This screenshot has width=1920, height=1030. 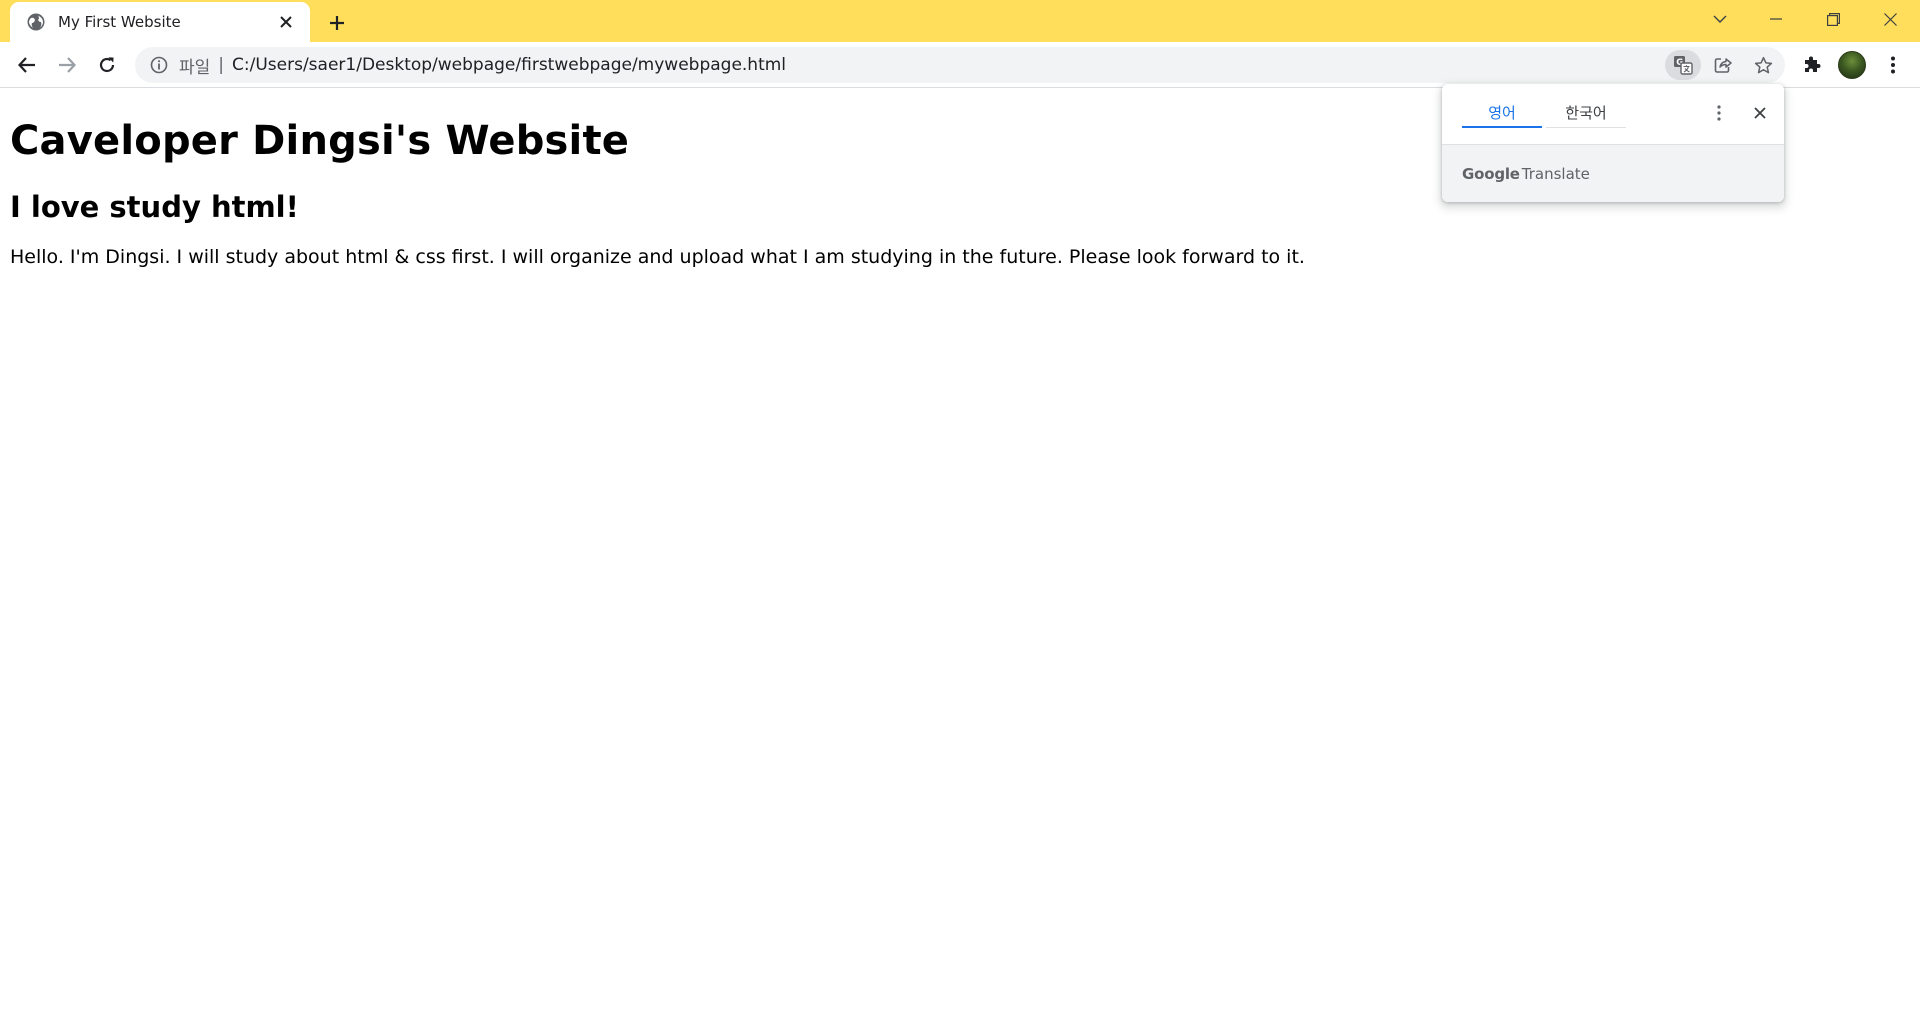 What do you see at coordinates (1491, 173) in the screenshot?
I see `google-logo-text: Google` at bounding box center [1491, 173].